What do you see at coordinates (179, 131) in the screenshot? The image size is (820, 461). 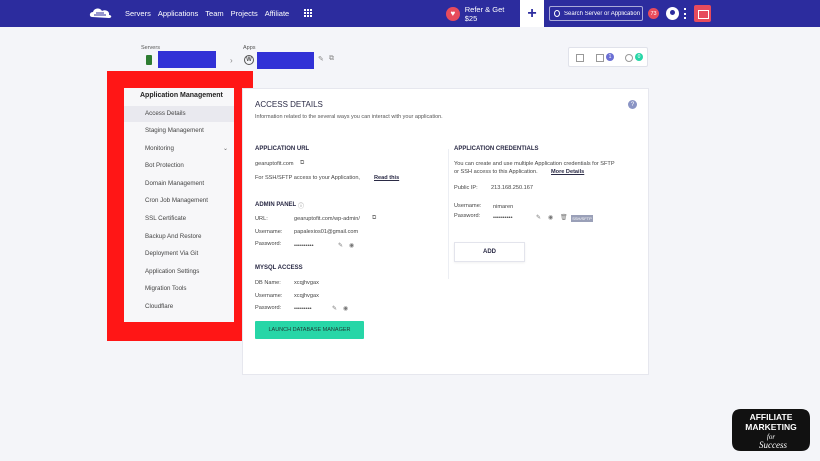 I see `sidebar-item-staging-management: Staging Management` at bounding box center [179, 131].